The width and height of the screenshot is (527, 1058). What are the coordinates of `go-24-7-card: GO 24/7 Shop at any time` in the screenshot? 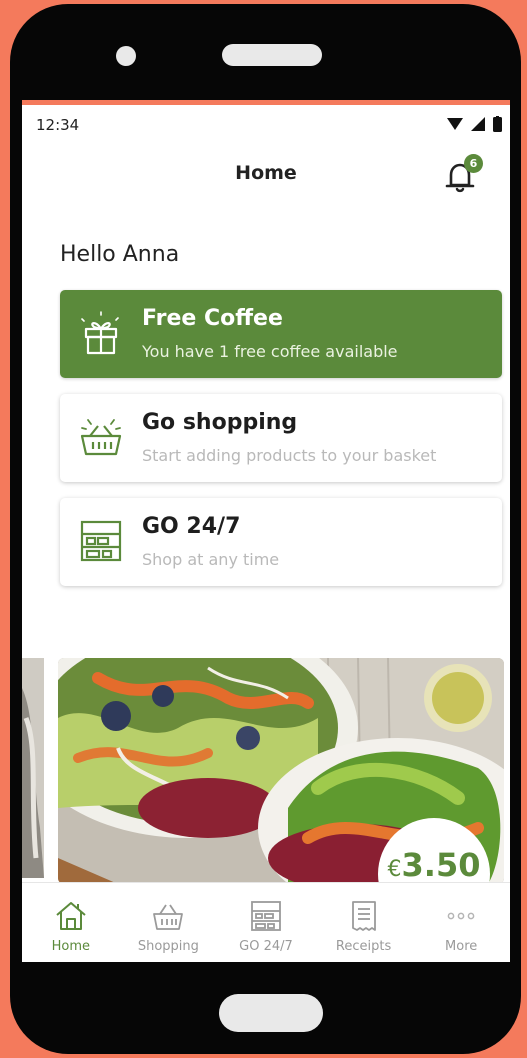 It's located at (281, 542).